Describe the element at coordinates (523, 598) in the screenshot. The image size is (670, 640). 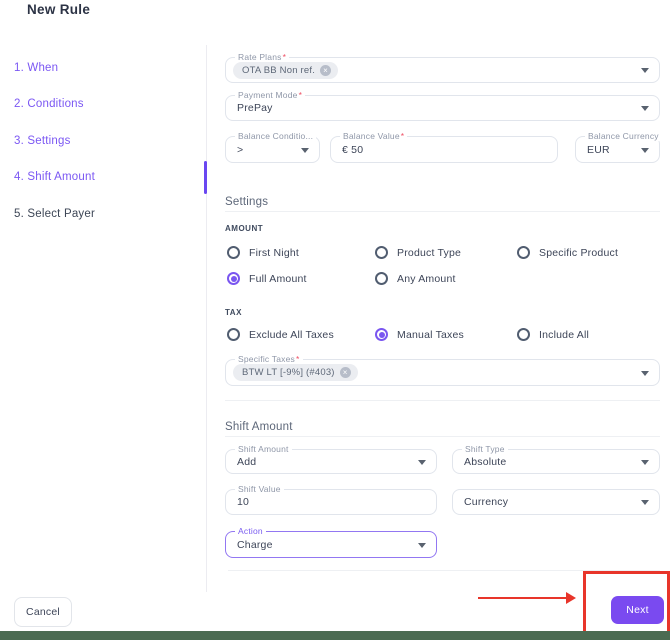
I see `annotation-arrow` at that location.